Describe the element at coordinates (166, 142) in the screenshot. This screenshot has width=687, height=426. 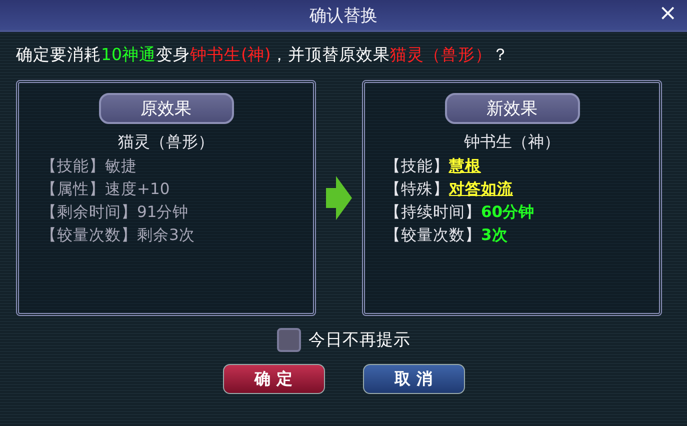
I see `effect-name: 猫灵（兽形）` at that location.